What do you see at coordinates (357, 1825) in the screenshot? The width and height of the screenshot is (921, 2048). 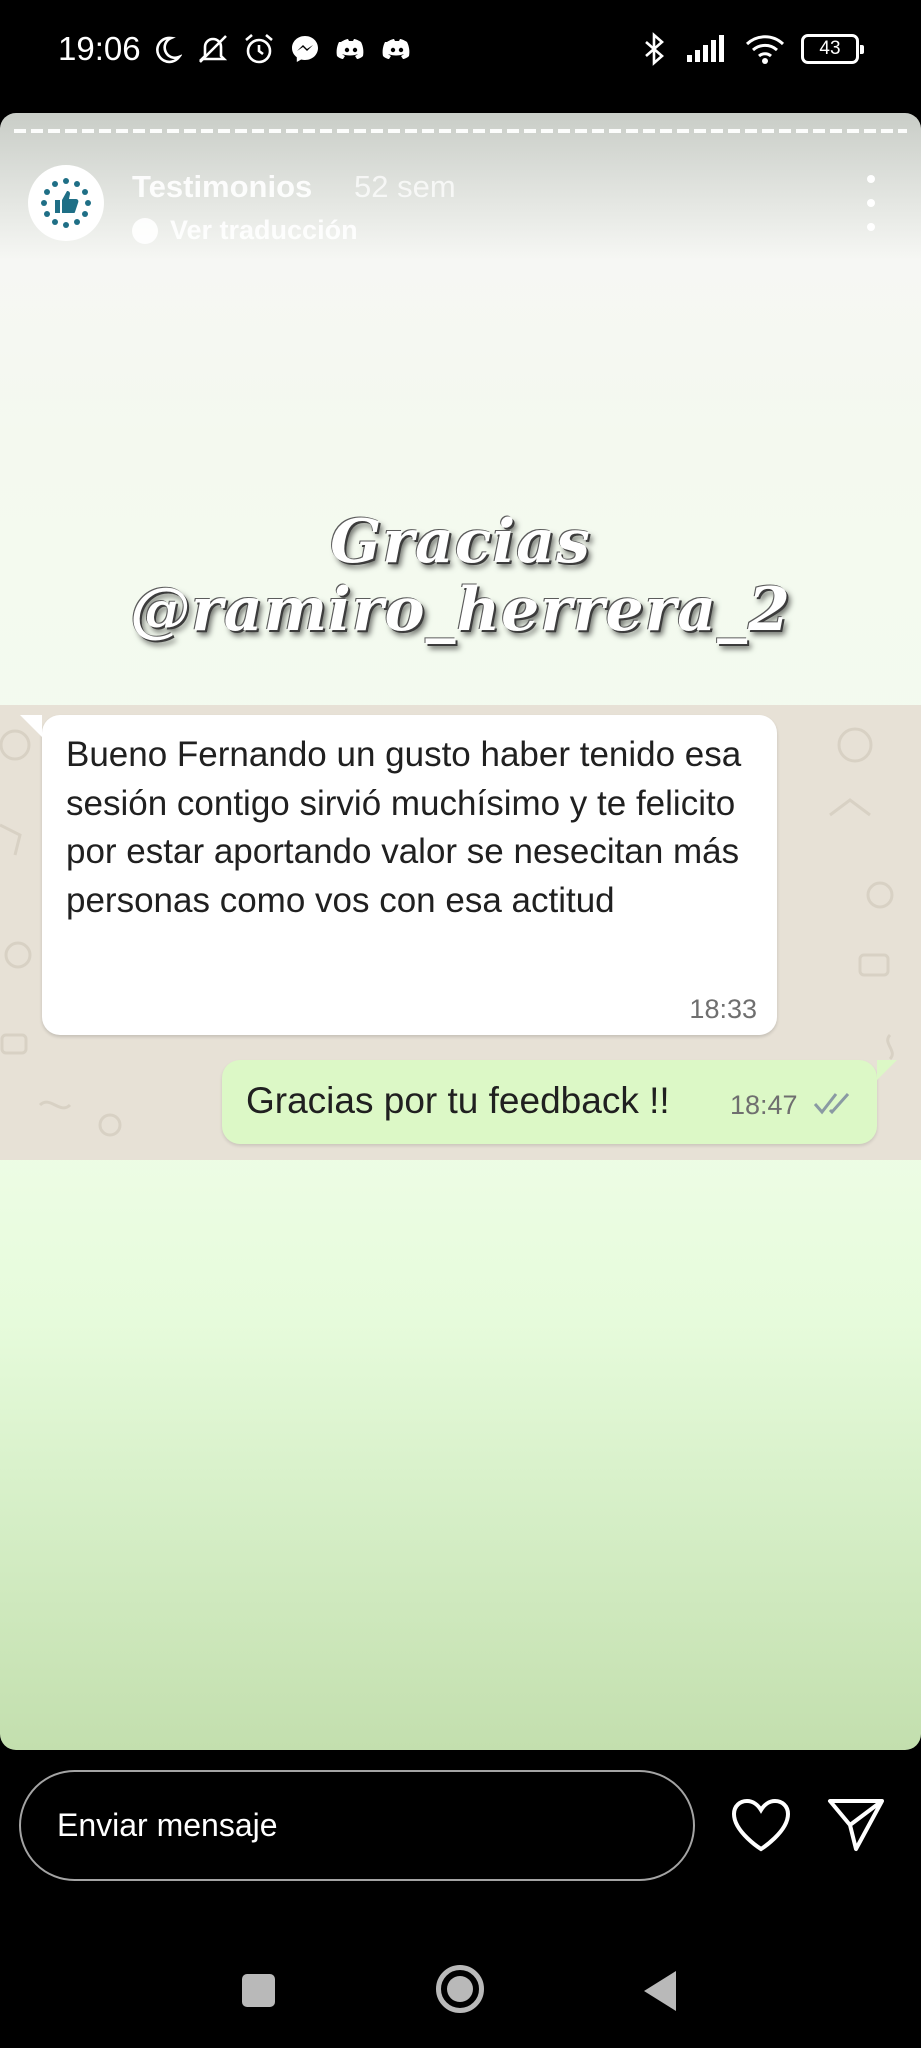 I see `send-message-input: Enviar mensaje` at bounding box center [357, 1825].